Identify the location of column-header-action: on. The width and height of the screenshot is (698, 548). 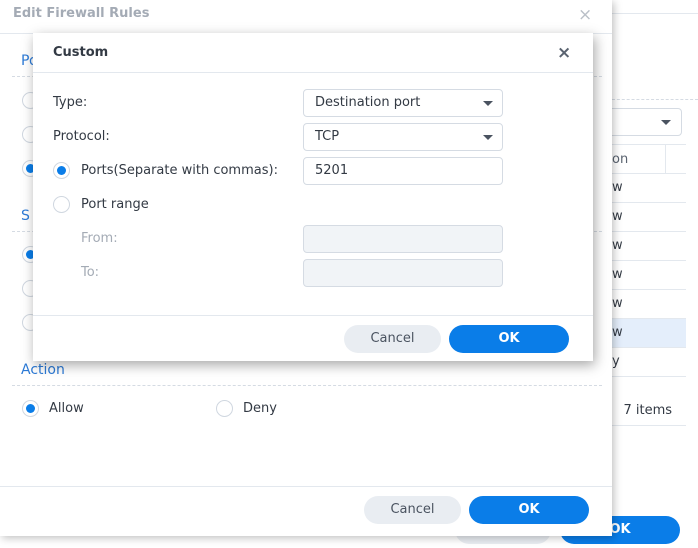
(620, 159).